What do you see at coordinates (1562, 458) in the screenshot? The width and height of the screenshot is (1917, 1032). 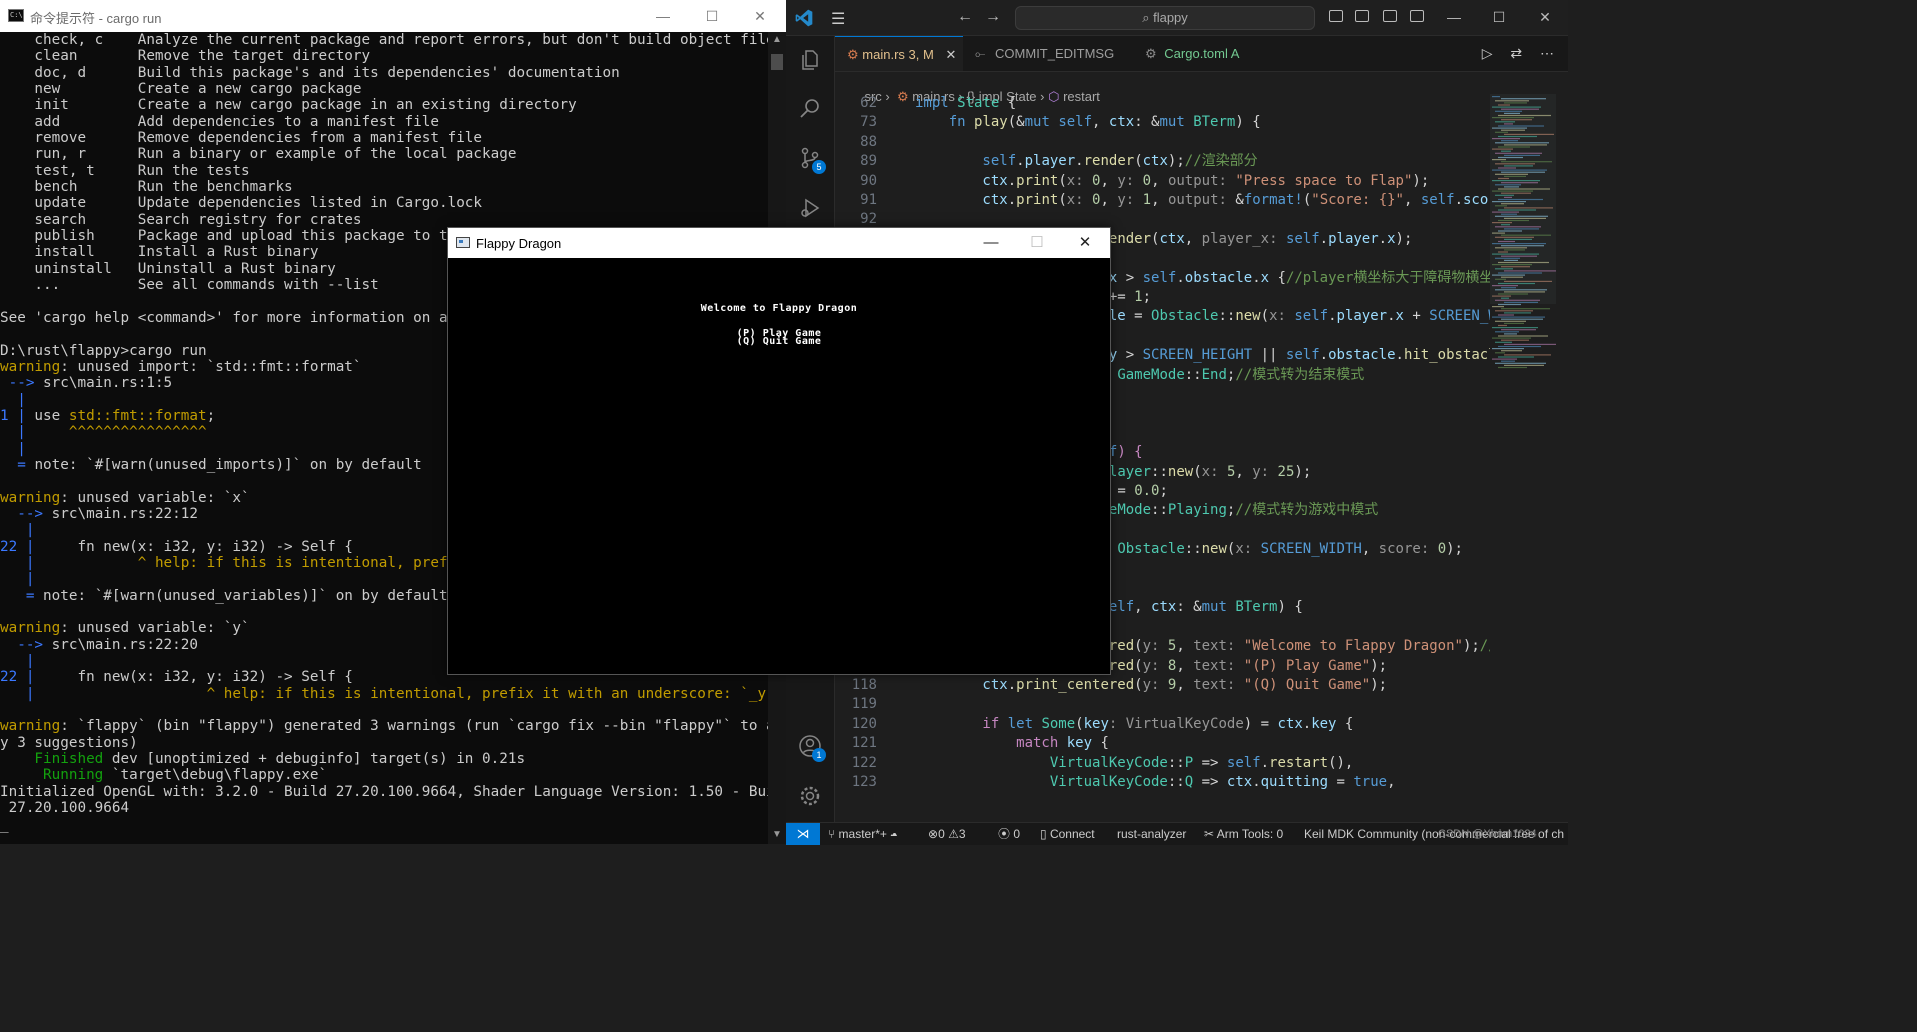 I see `editor-scrollbar` at bounding box center [1562, 458].